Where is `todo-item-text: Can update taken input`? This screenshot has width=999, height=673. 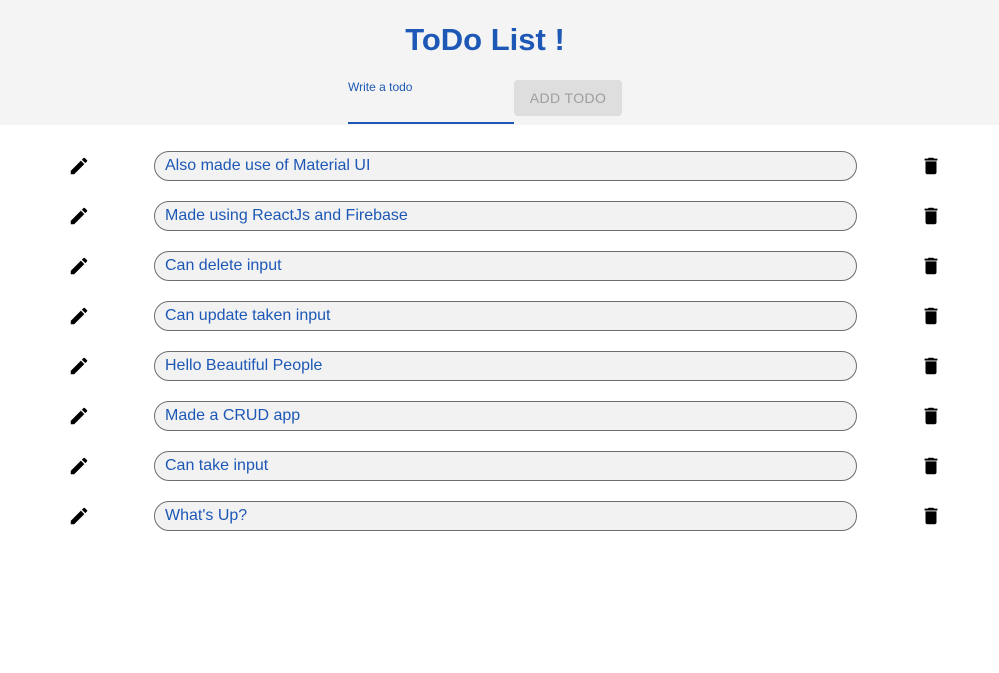 todo-item-text: Can update taken input is located at coordinates (505, 316).